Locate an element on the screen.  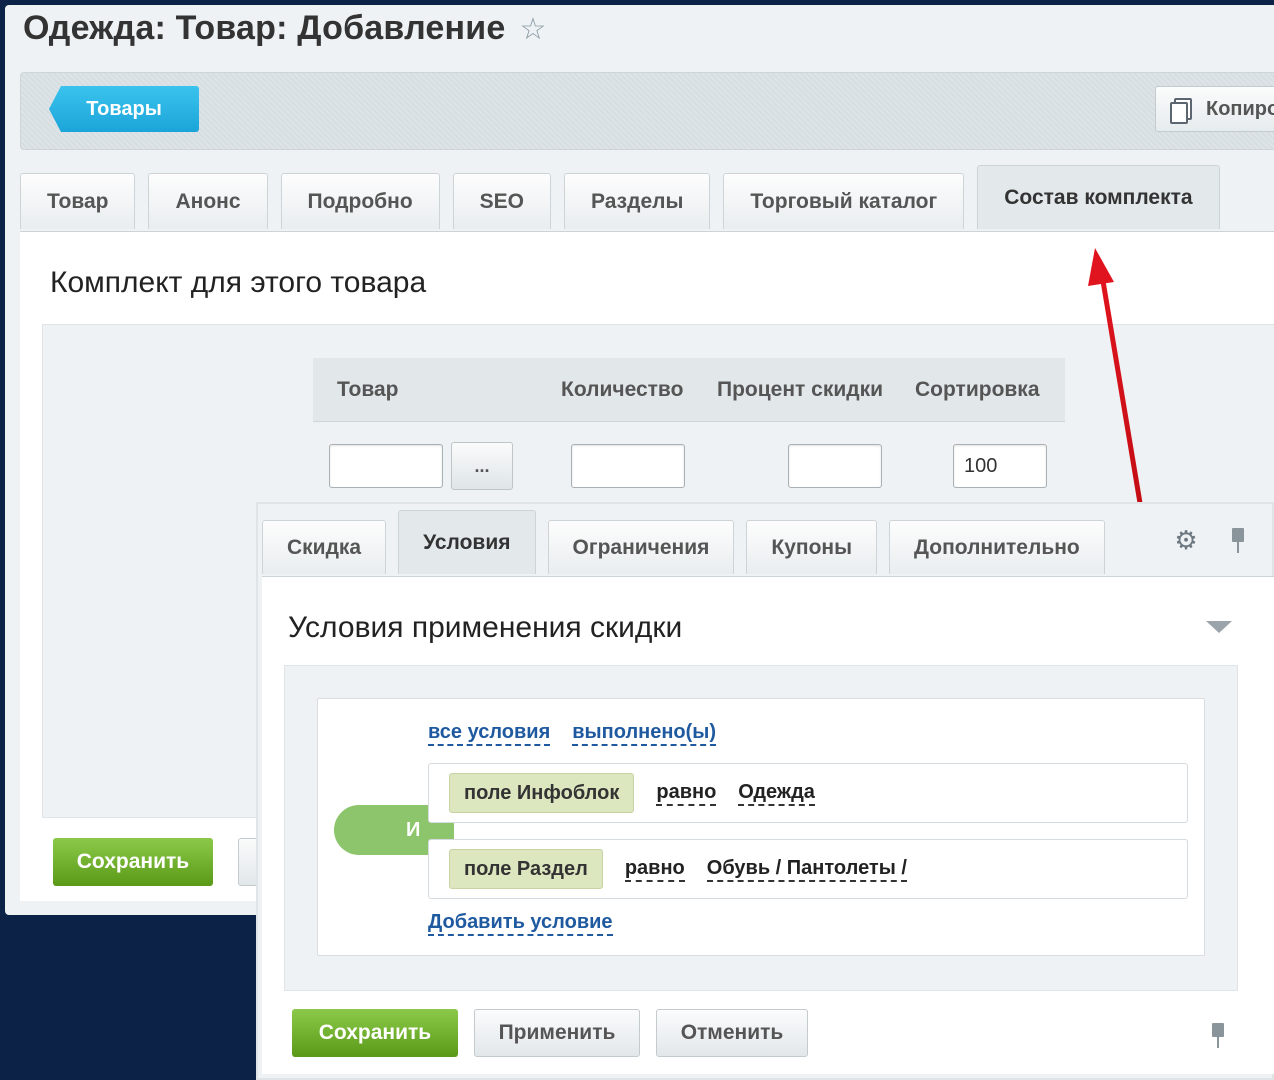
tab-conditions: Условия is located at coordinates (467, 542).